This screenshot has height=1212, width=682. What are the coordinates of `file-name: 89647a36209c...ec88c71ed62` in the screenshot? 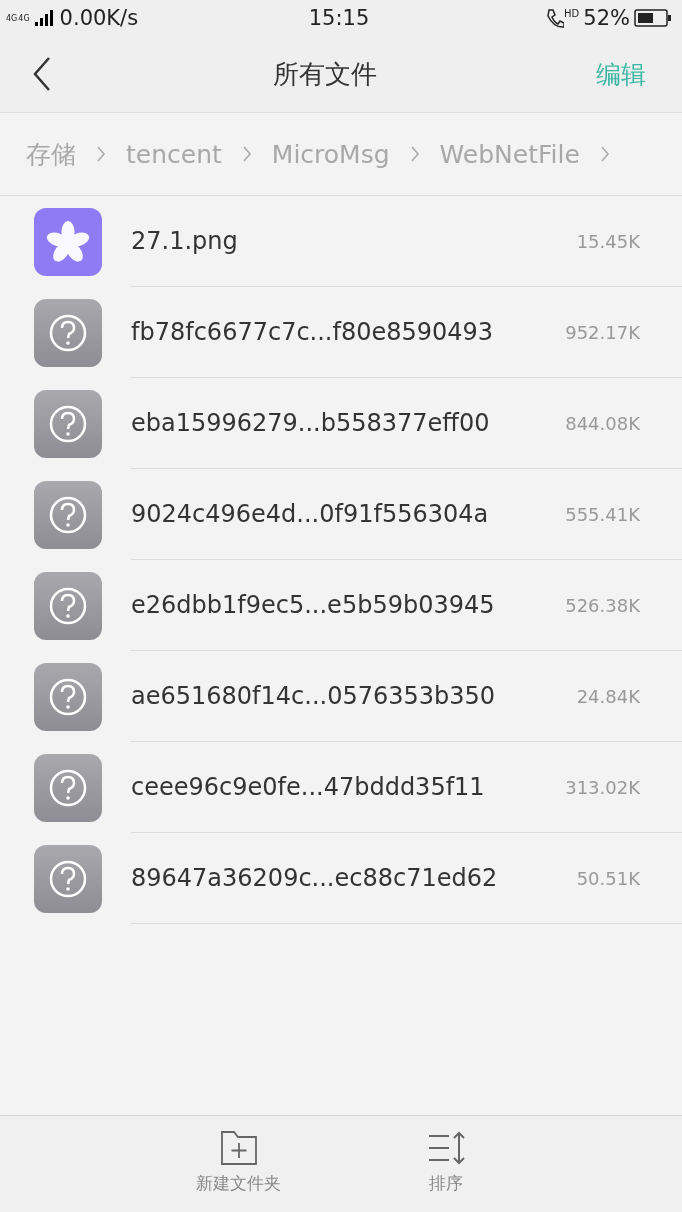 It's located at (314, 878).